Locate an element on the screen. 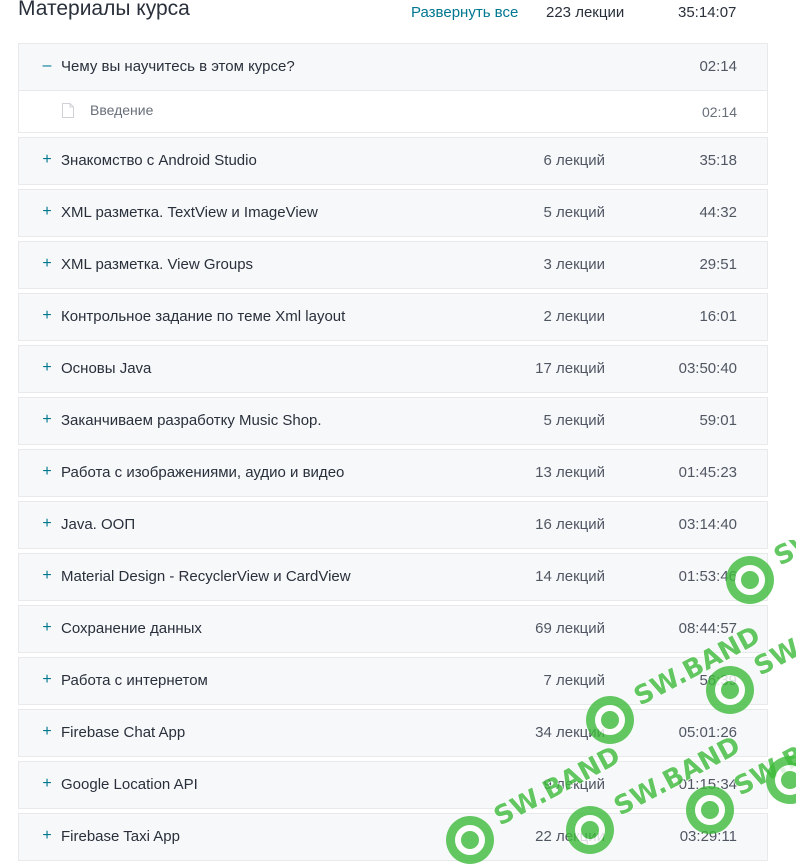 The width and height of the screenshot is (796, 865). section-duration: 29:51 is located at coordinates (718, 264).